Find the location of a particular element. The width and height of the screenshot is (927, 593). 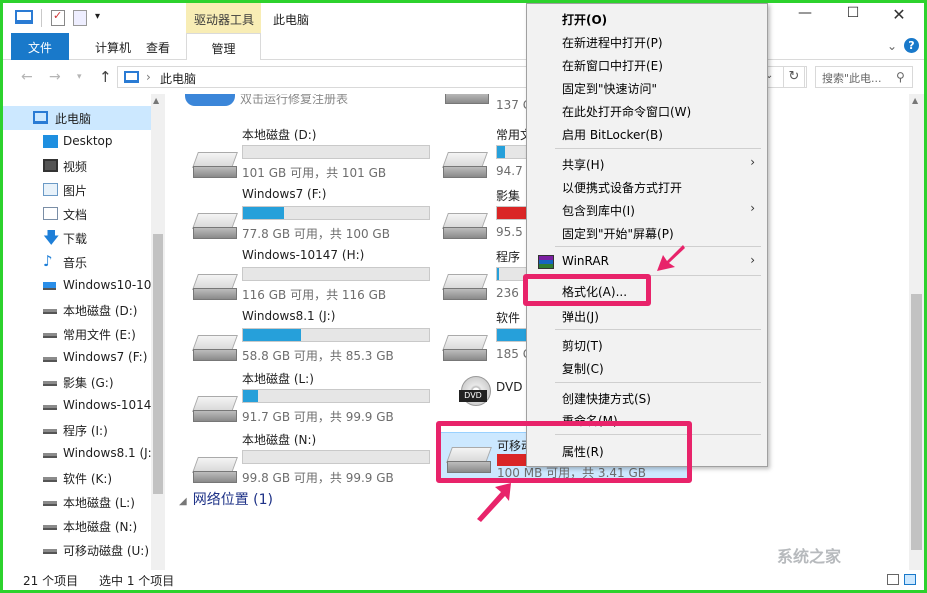

maximize-button: ☐ is located at coordinates (853, 16).